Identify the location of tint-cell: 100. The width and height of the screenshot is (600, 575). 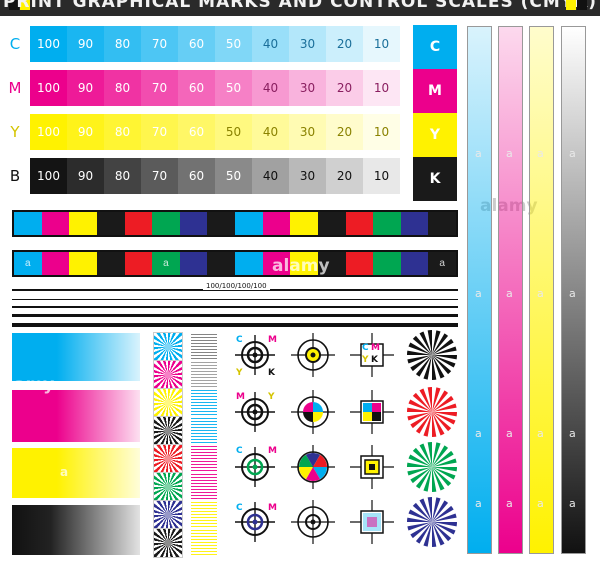
(48, 132).